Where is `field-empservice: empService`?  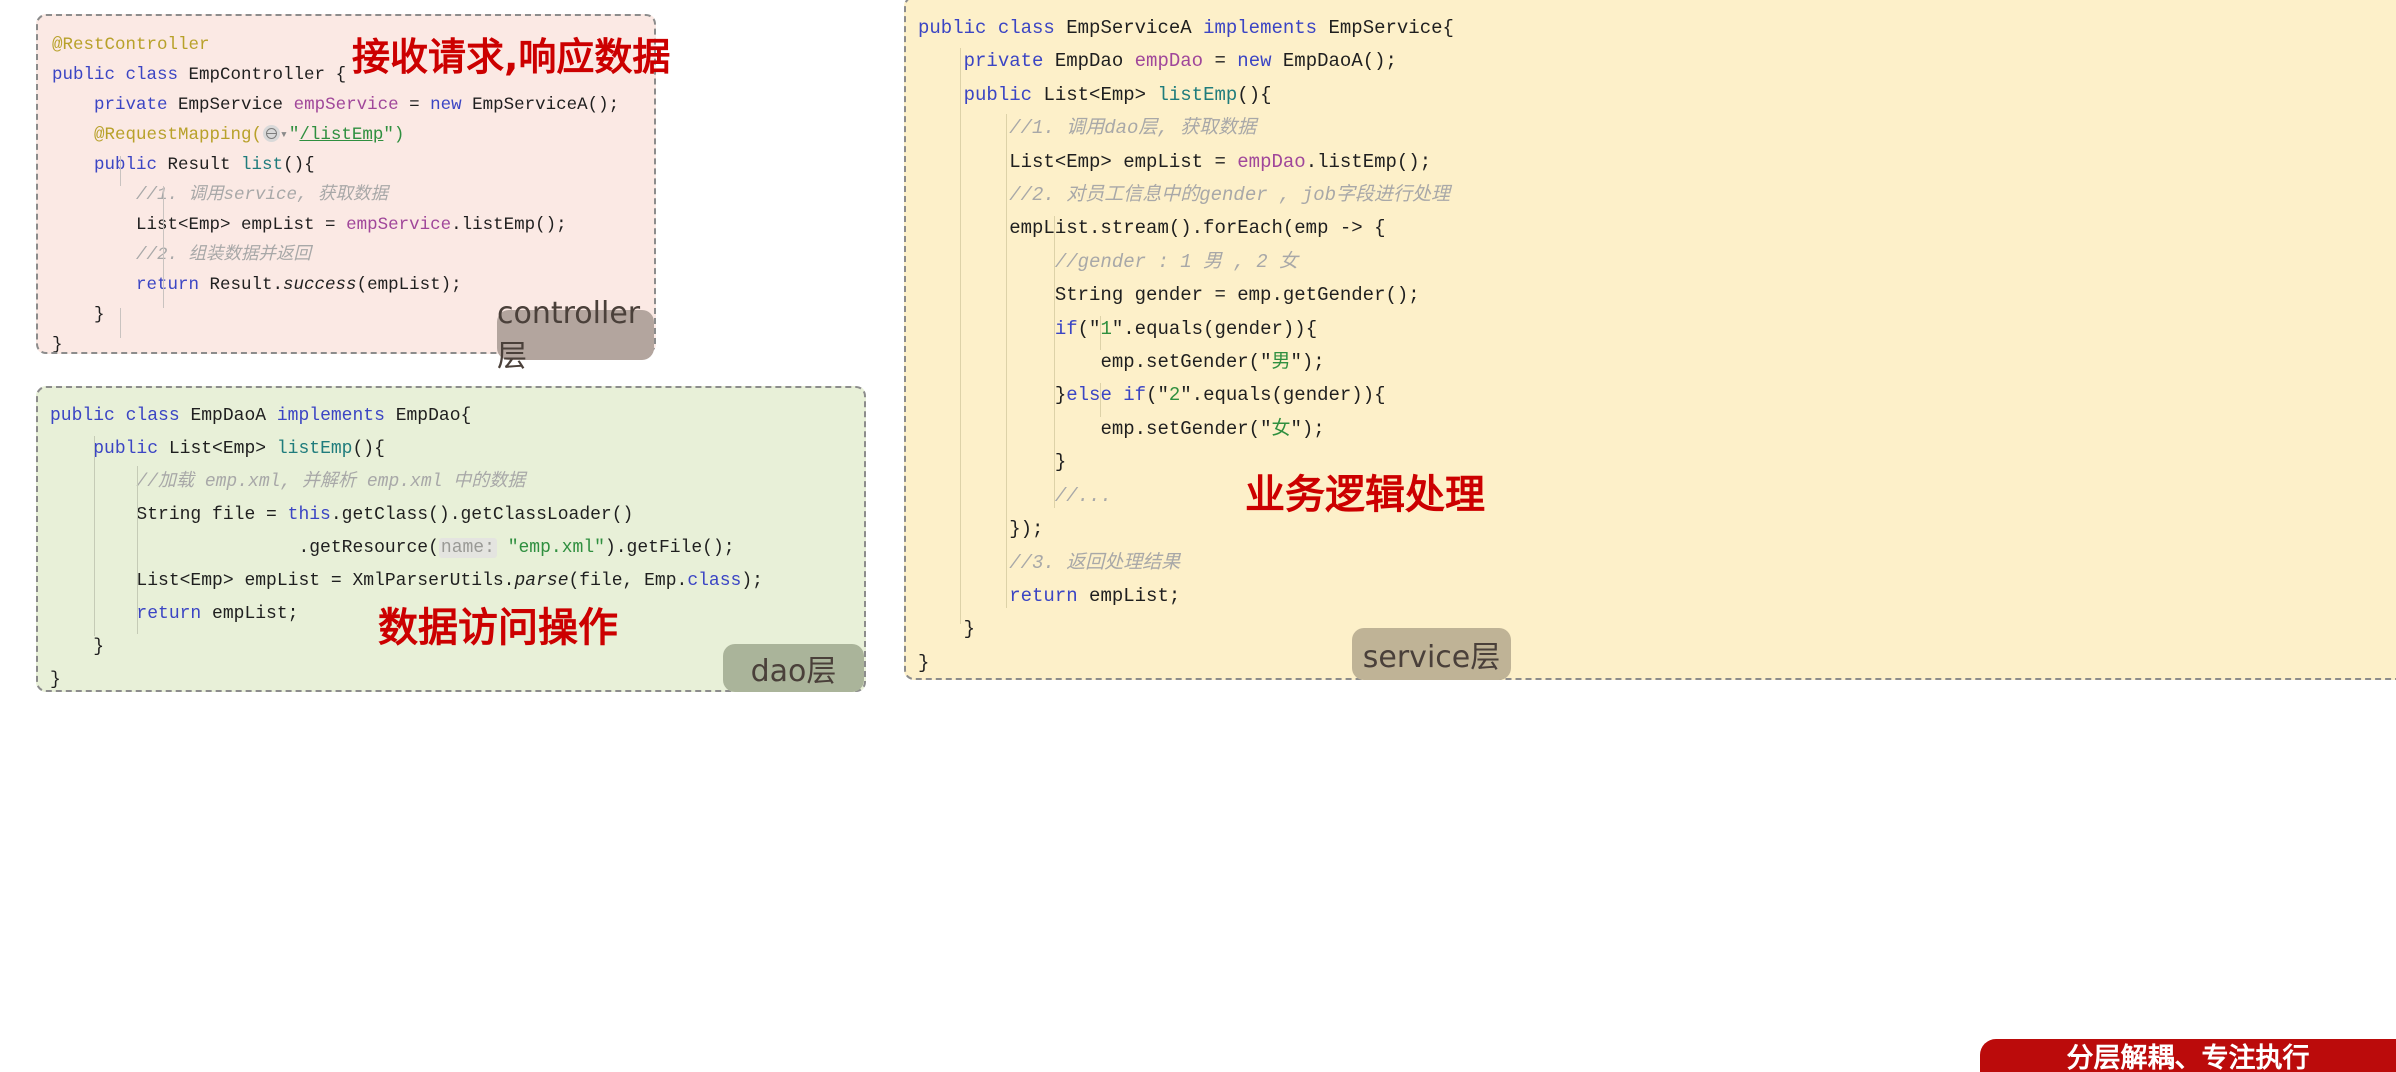 field-empservice: empService is located at coordinates (346, 105).